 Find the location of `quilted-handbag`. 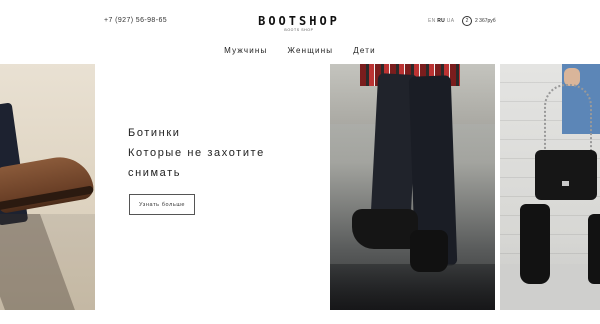

quilted-handbag is located at coordinates (566, 175).